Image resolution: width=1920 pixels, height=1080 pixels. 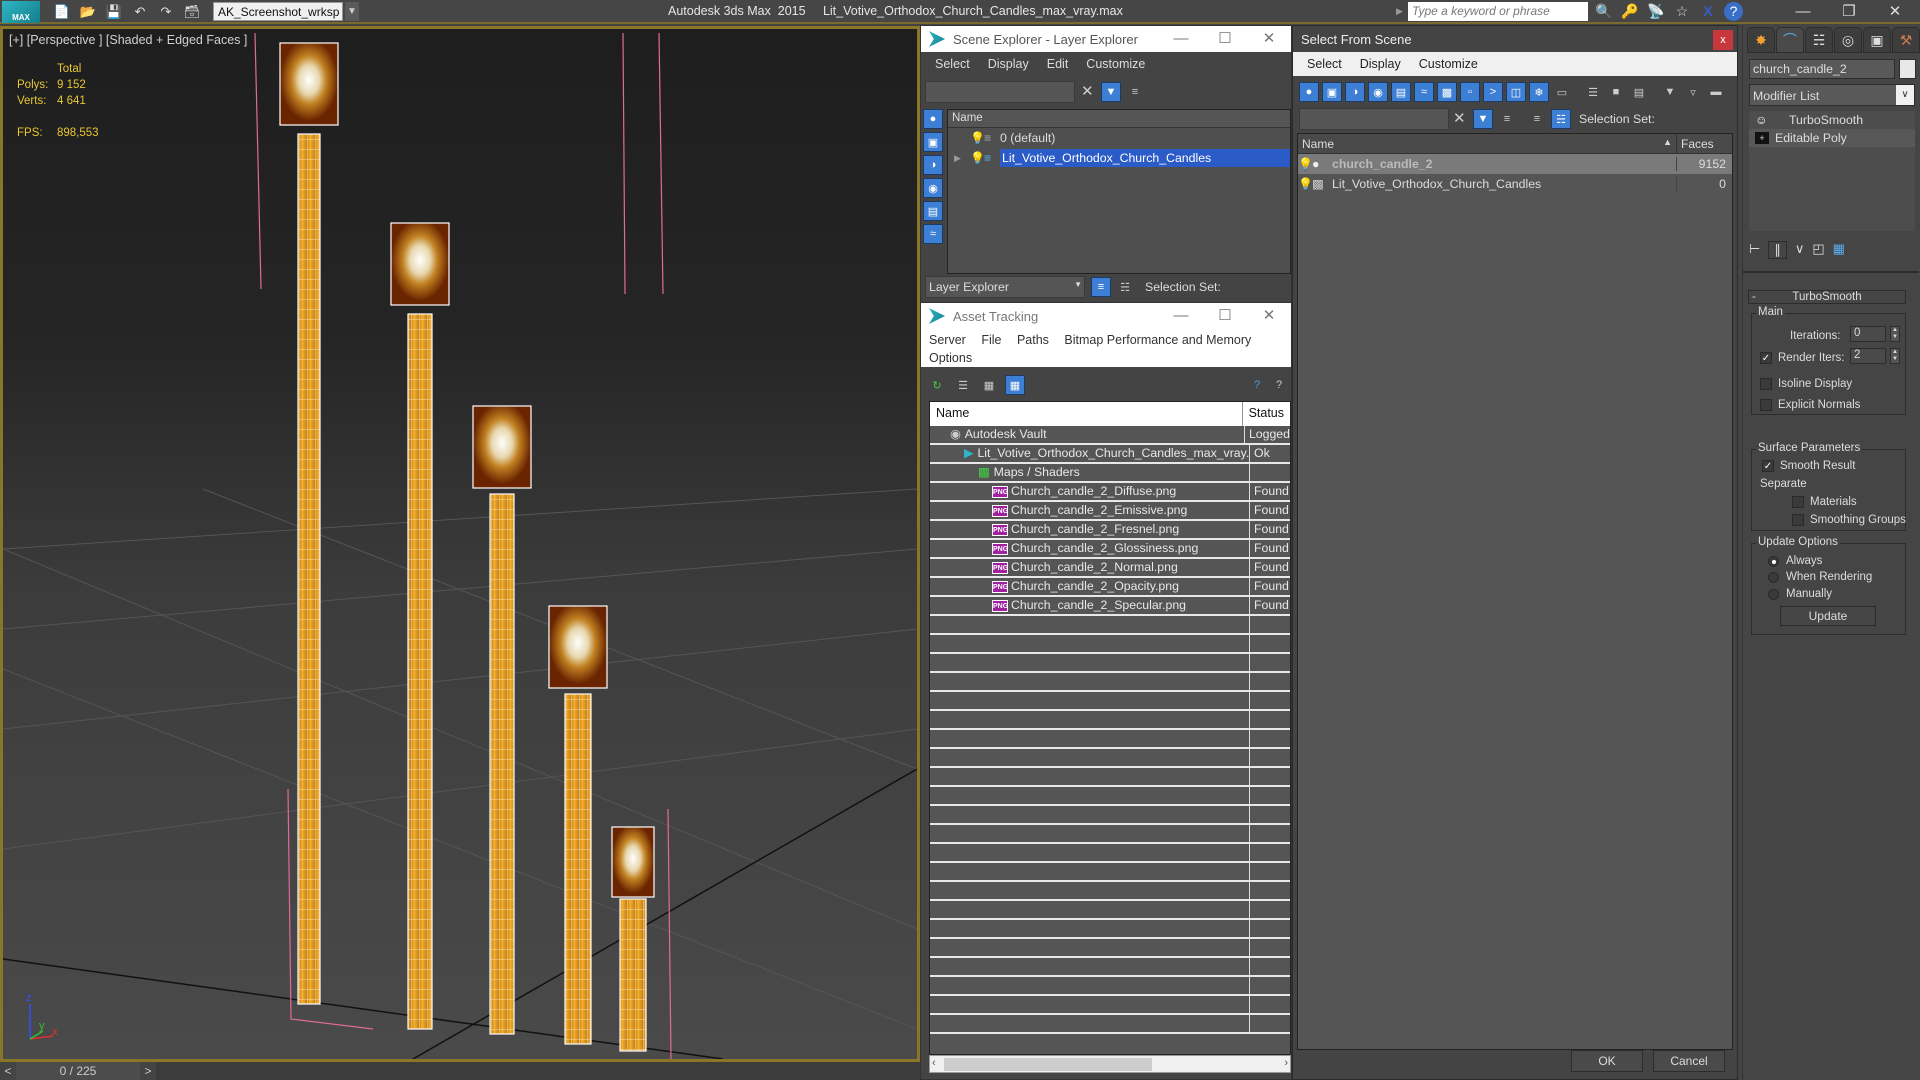 What do you see at coordinates (1110, 549) in the screenshot?
I see `asset-row: PNG Church_candle_2_Glossiness.png Found` at bounding box center [1110, 549].